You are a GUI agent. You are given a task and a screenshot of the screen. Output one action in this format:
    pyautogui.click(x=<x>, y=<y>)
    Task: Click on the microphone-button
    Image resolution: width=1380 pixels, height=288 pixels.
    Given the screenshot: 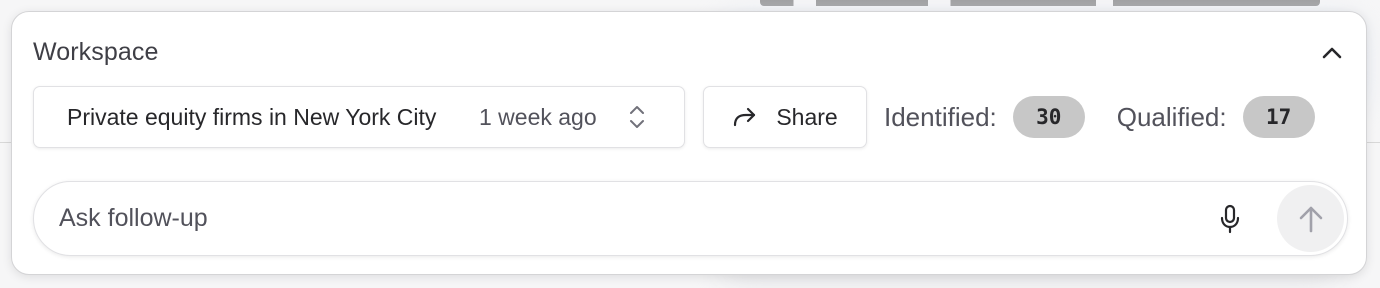 What is the action you would take?
    pyautogui.click(x=1230, y=219)
    